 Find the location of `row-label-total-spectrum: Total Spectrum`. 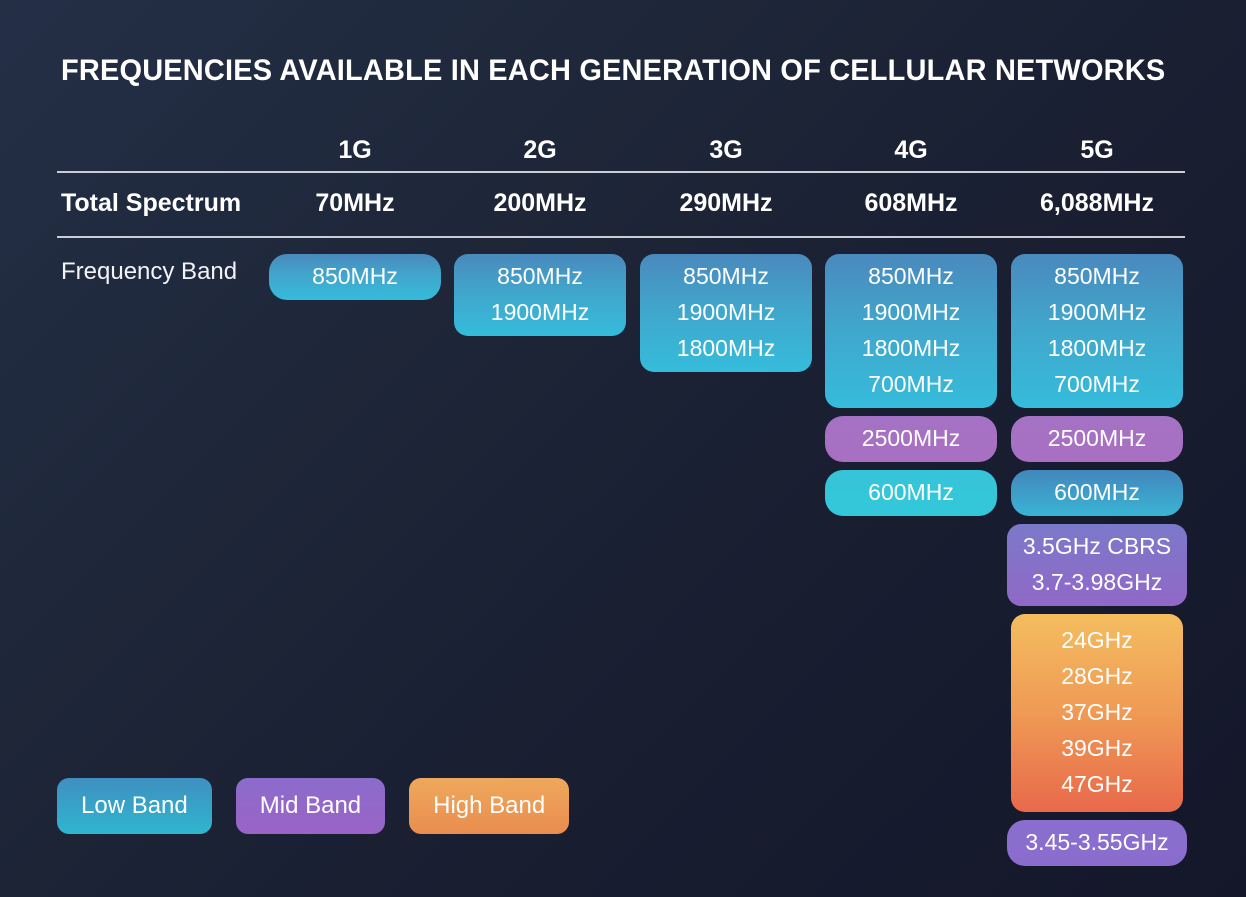

row-label-total-spectrum: Total Spectrum is located at coordinates (151, 203).